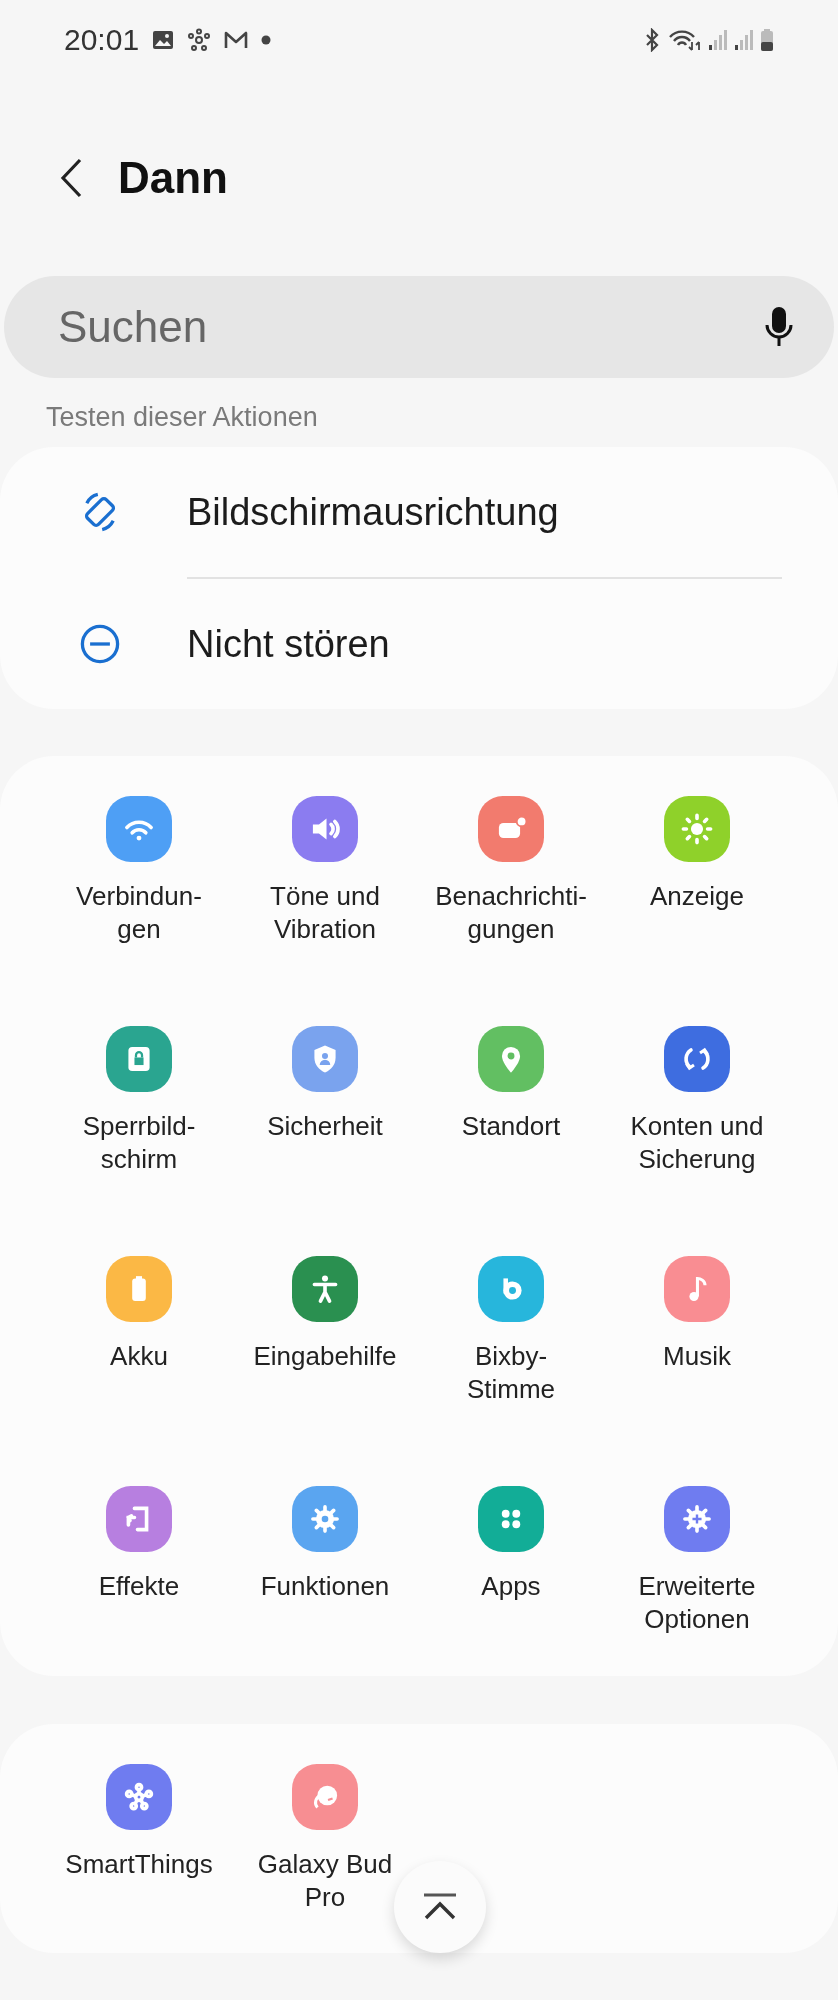  I want to click on settings-label: Verbindun- gen, so click(139, 913).